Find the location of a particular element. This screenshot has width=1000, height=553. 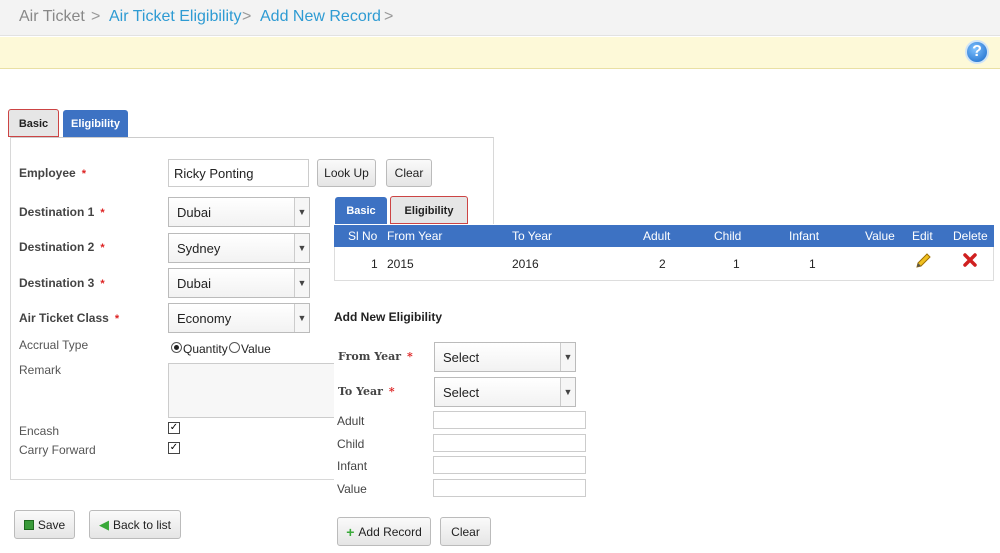

cell-from-year: 2015 is located at coordinates (400, 264).